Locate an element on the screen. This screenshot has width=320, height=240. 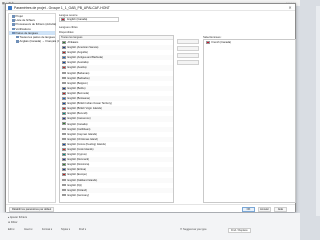
close-icon: ✕ is located at coordinates (290, 7).